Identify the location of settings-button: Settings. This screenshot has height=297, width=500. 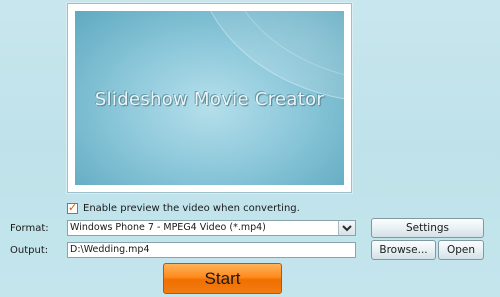
(427, 228).